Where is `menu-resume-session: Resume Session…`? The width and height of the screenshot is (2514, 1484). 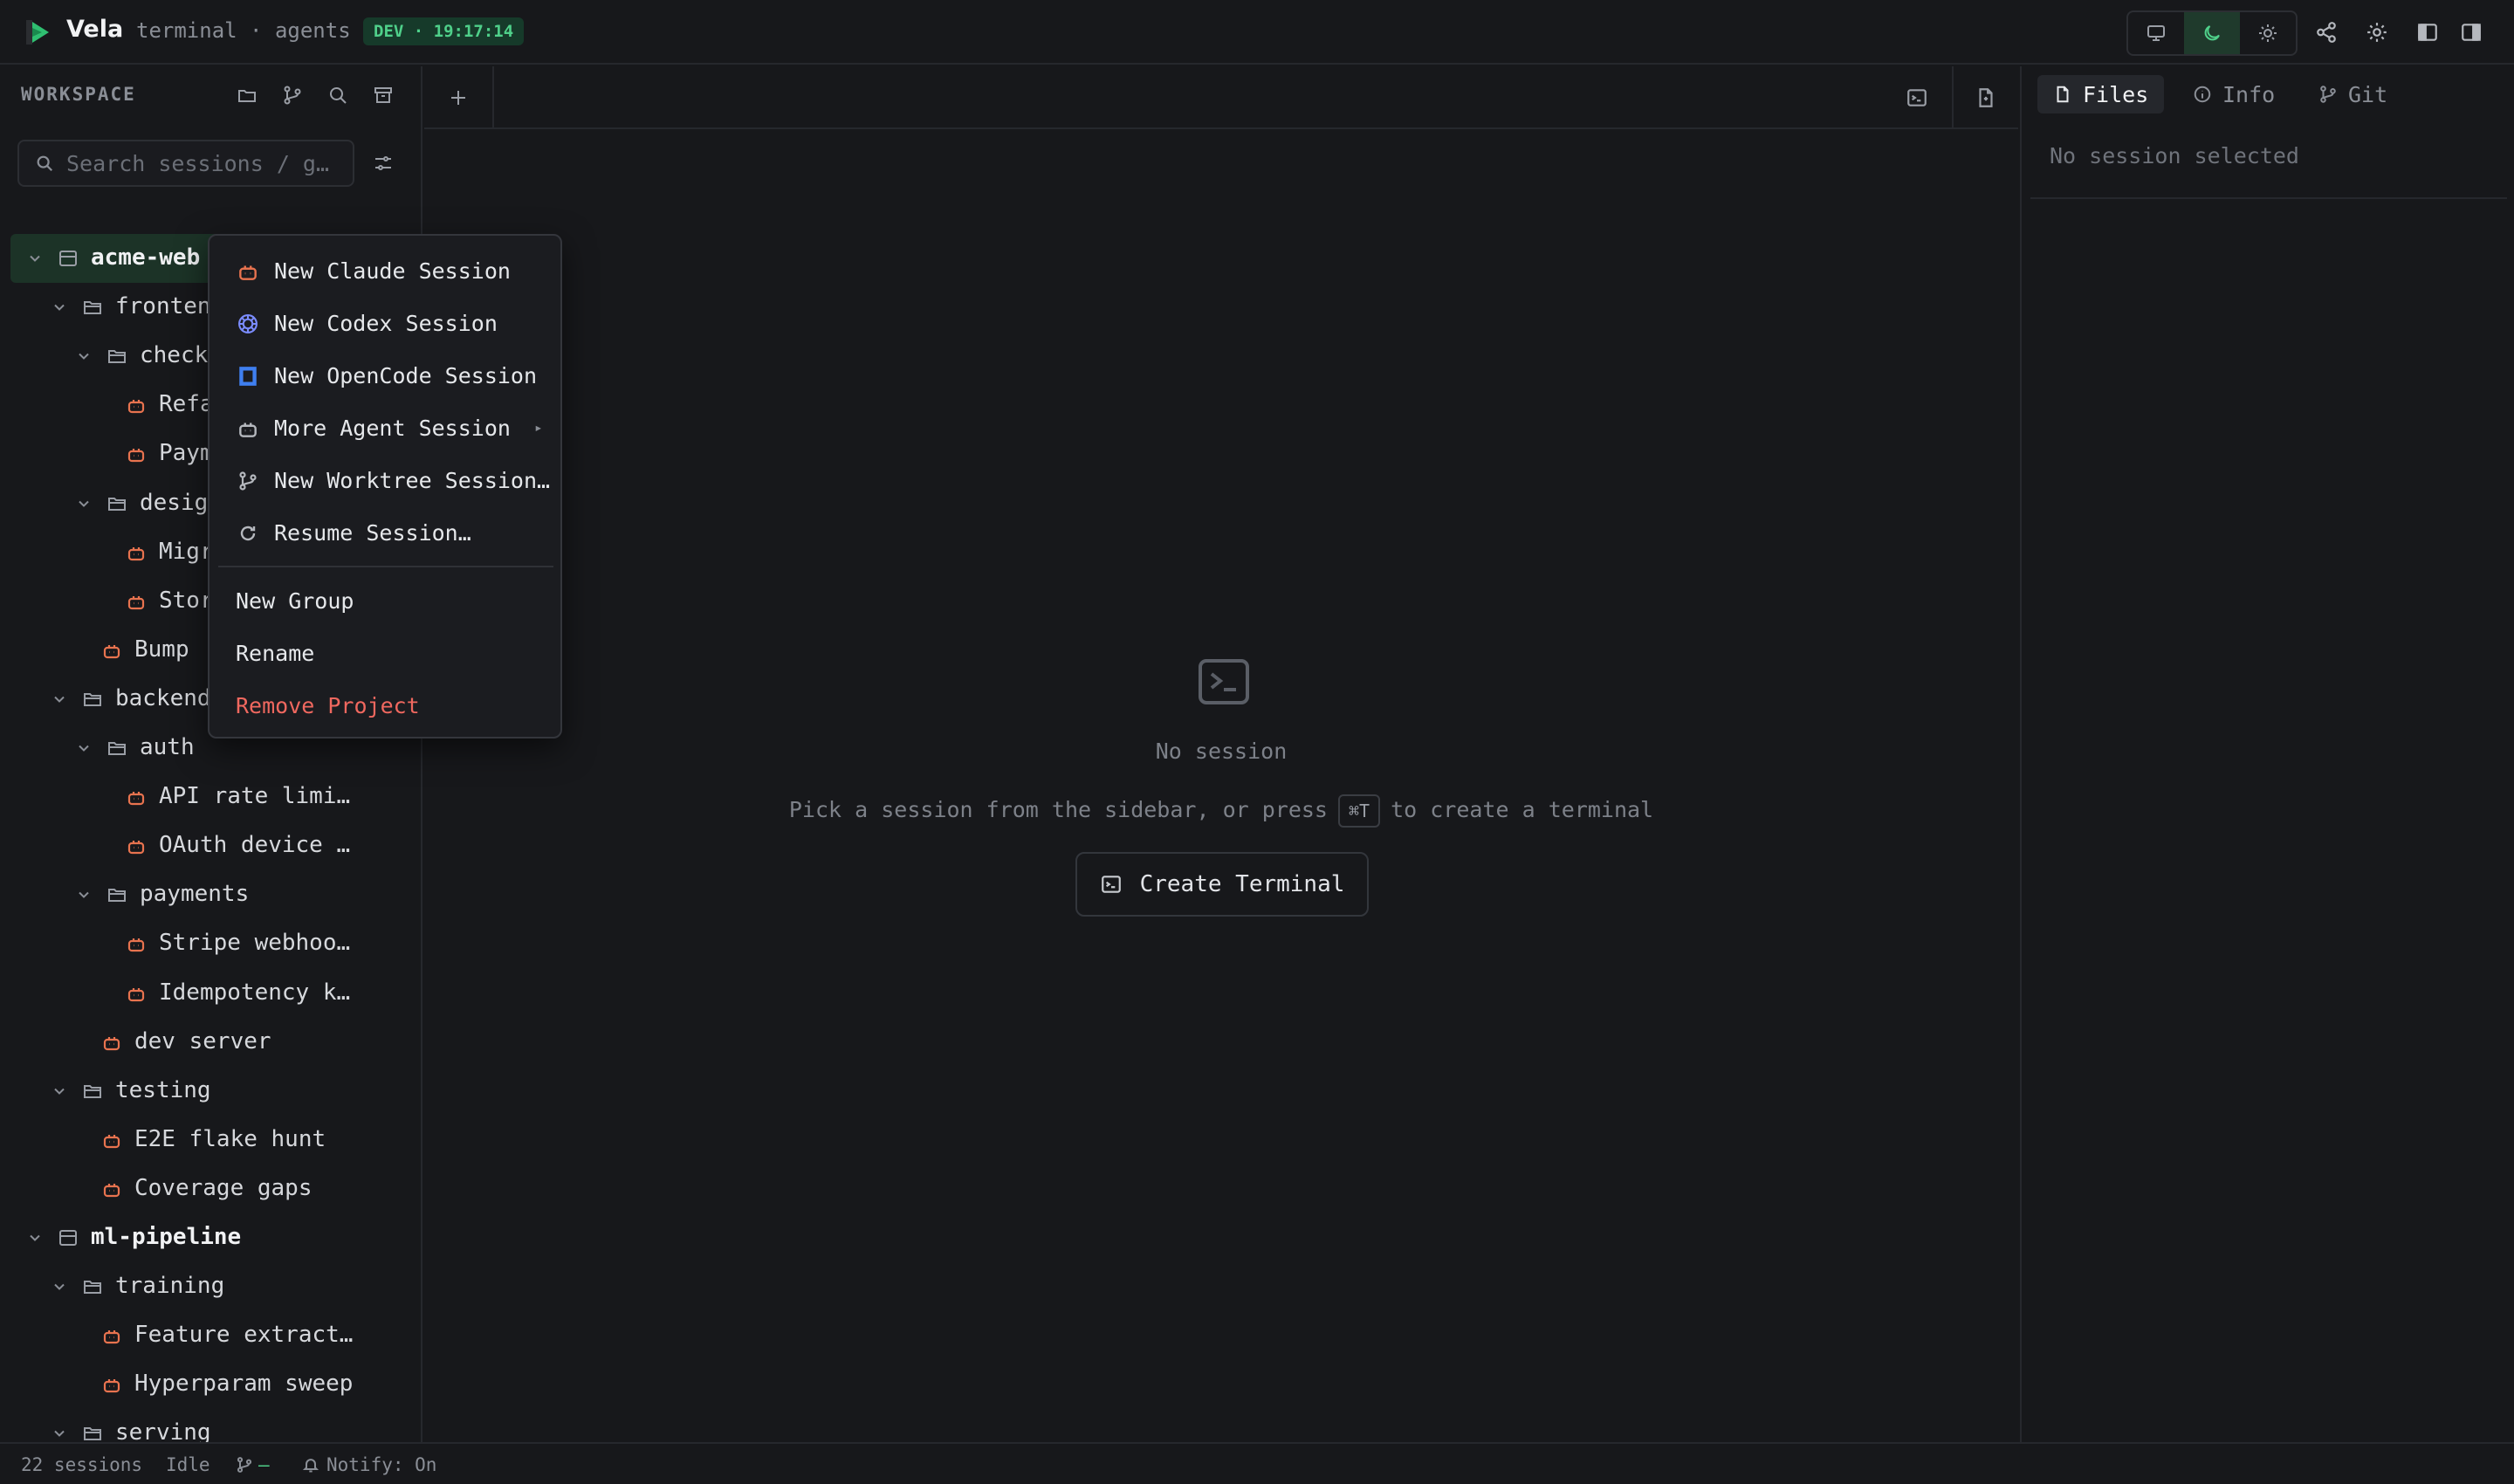
menu-resume-session: Resume Session… is located at coordinates (386, 532).